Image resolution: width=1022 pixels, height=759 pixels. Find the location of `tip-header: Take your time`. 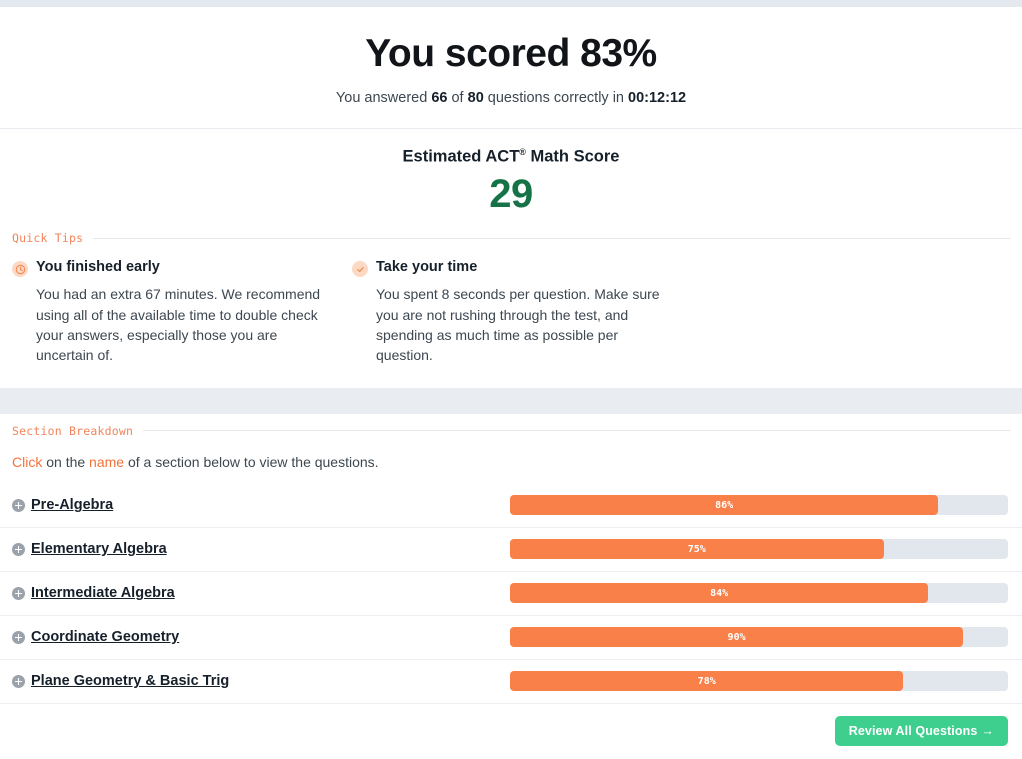

tip-header: Take your time is located at coordinates (509, 268).